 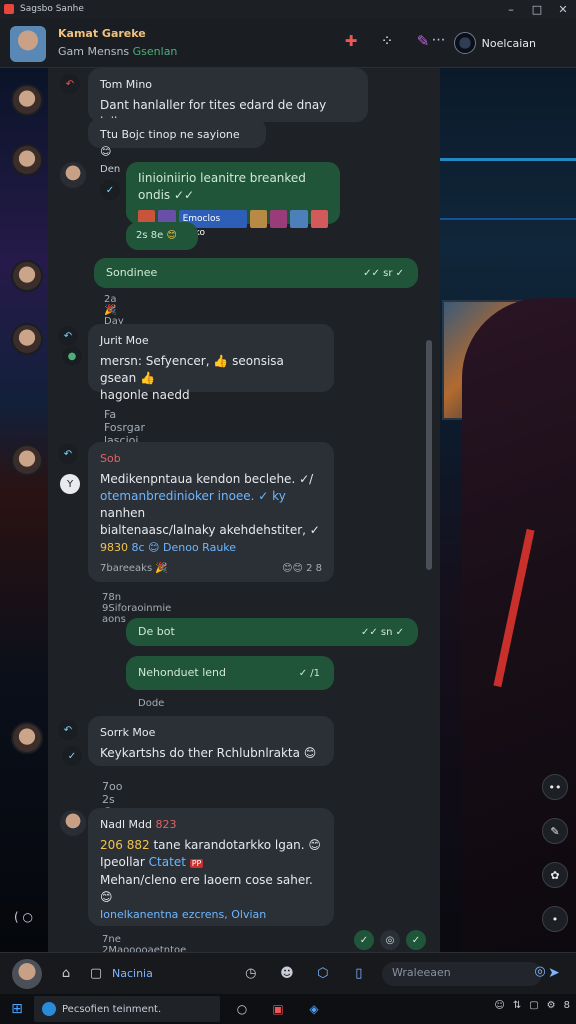 I want to click on chat-title: Kamat Gareke, so click(x=102, y=33).